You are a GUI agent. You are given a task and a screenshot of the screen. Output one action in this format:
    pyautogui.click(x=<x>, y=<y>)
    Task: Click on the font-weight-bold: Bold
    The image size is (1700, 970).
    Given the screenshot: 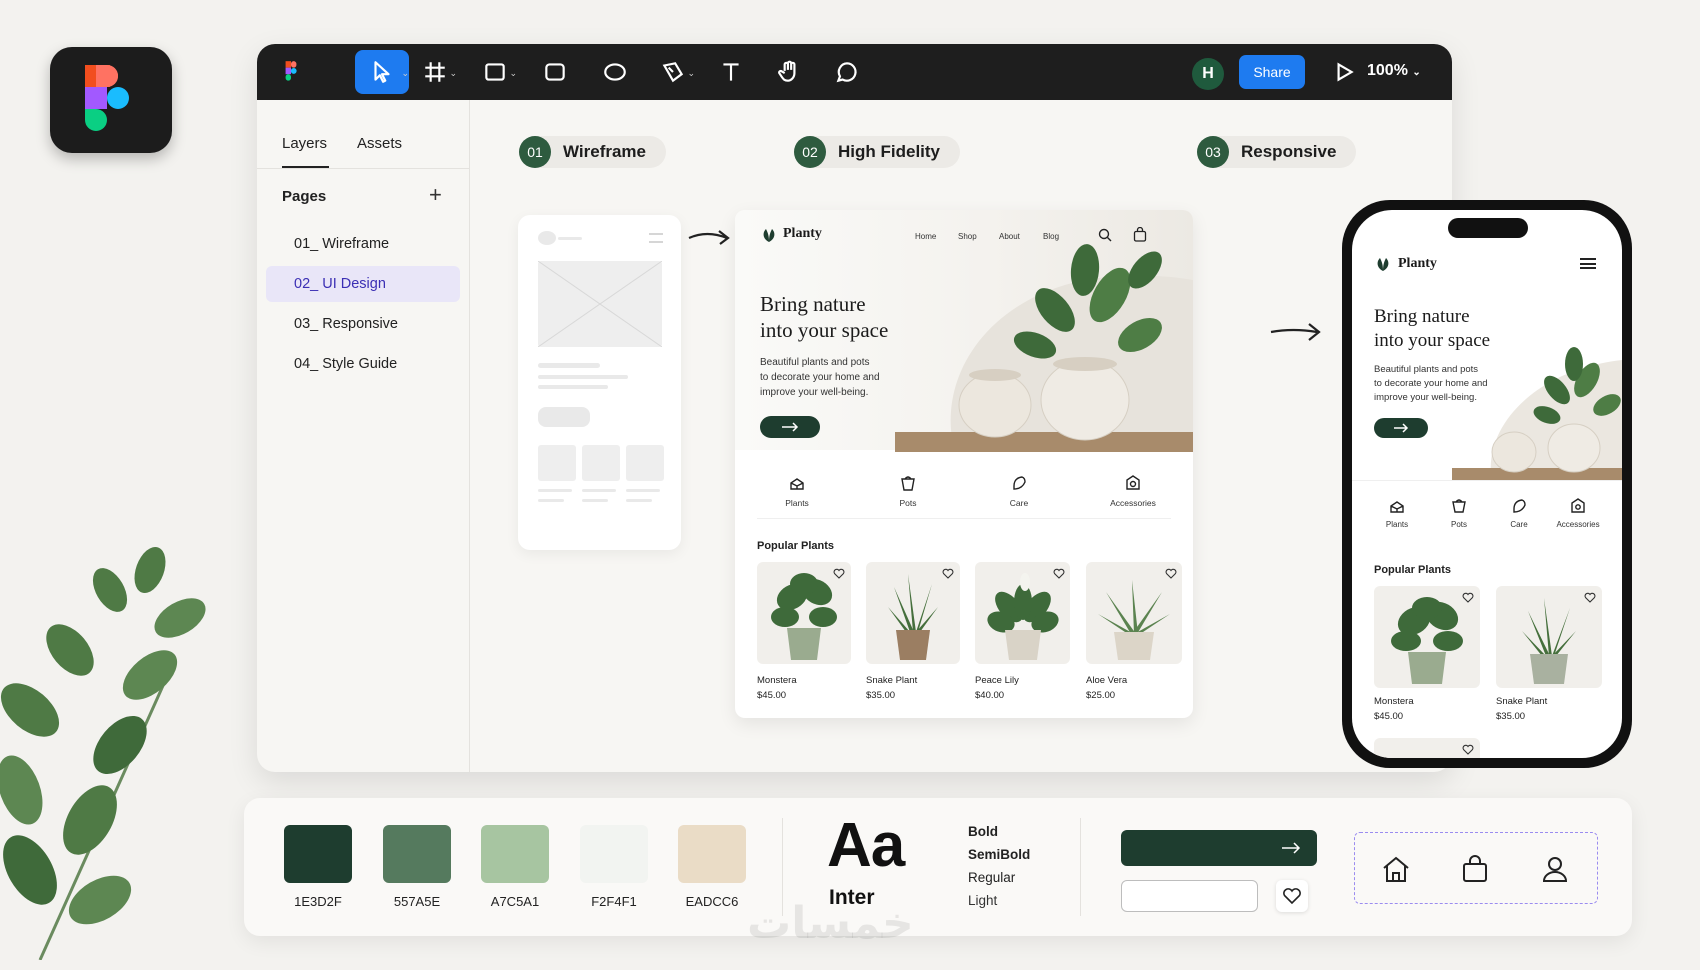 What is the action you would take?
    pyautogui.click(x=983, y=831)
    